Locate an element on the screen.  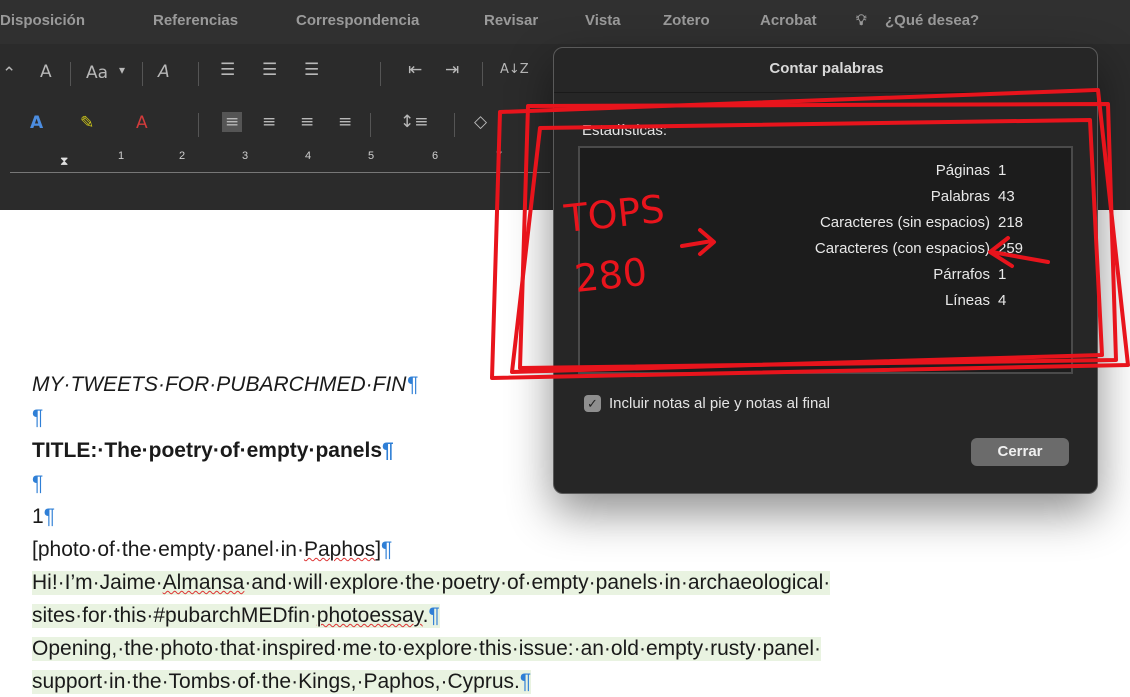
doc-heading-text: MY·TWEETS·FOR·PUBARCHMED·FIN is located at coordinates (219, 384).